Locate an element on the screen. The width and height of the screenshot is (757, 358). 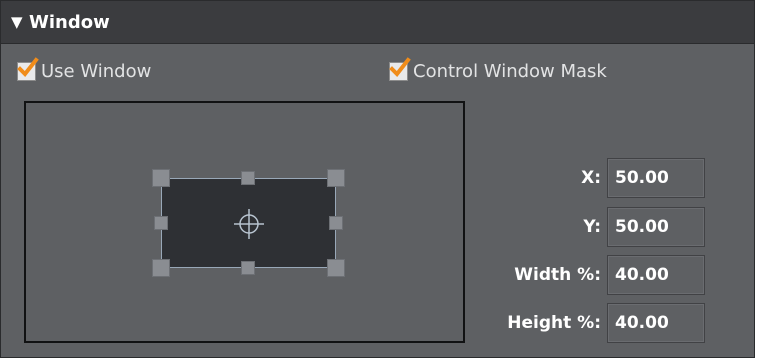
resize-handle-bottom-right is located at coordinates (336, 268).